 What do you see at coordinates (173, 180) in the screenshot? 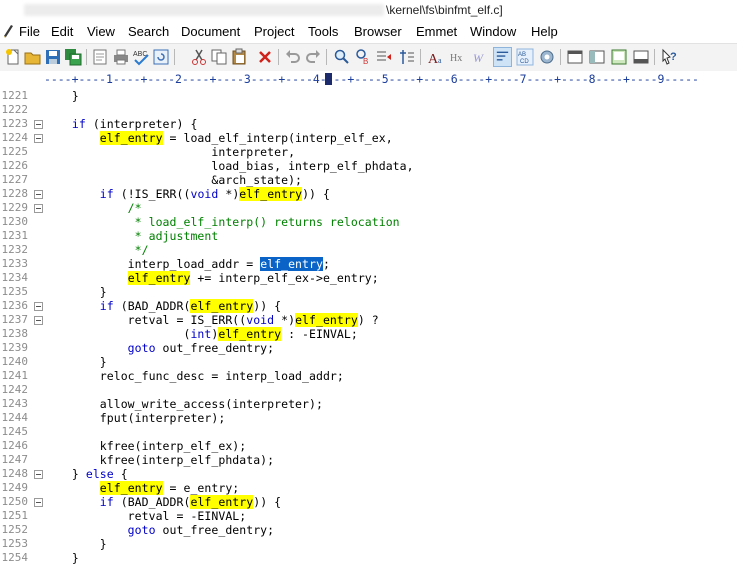
I see `code-content: &arch_state);` at bounding box center [173, 180].